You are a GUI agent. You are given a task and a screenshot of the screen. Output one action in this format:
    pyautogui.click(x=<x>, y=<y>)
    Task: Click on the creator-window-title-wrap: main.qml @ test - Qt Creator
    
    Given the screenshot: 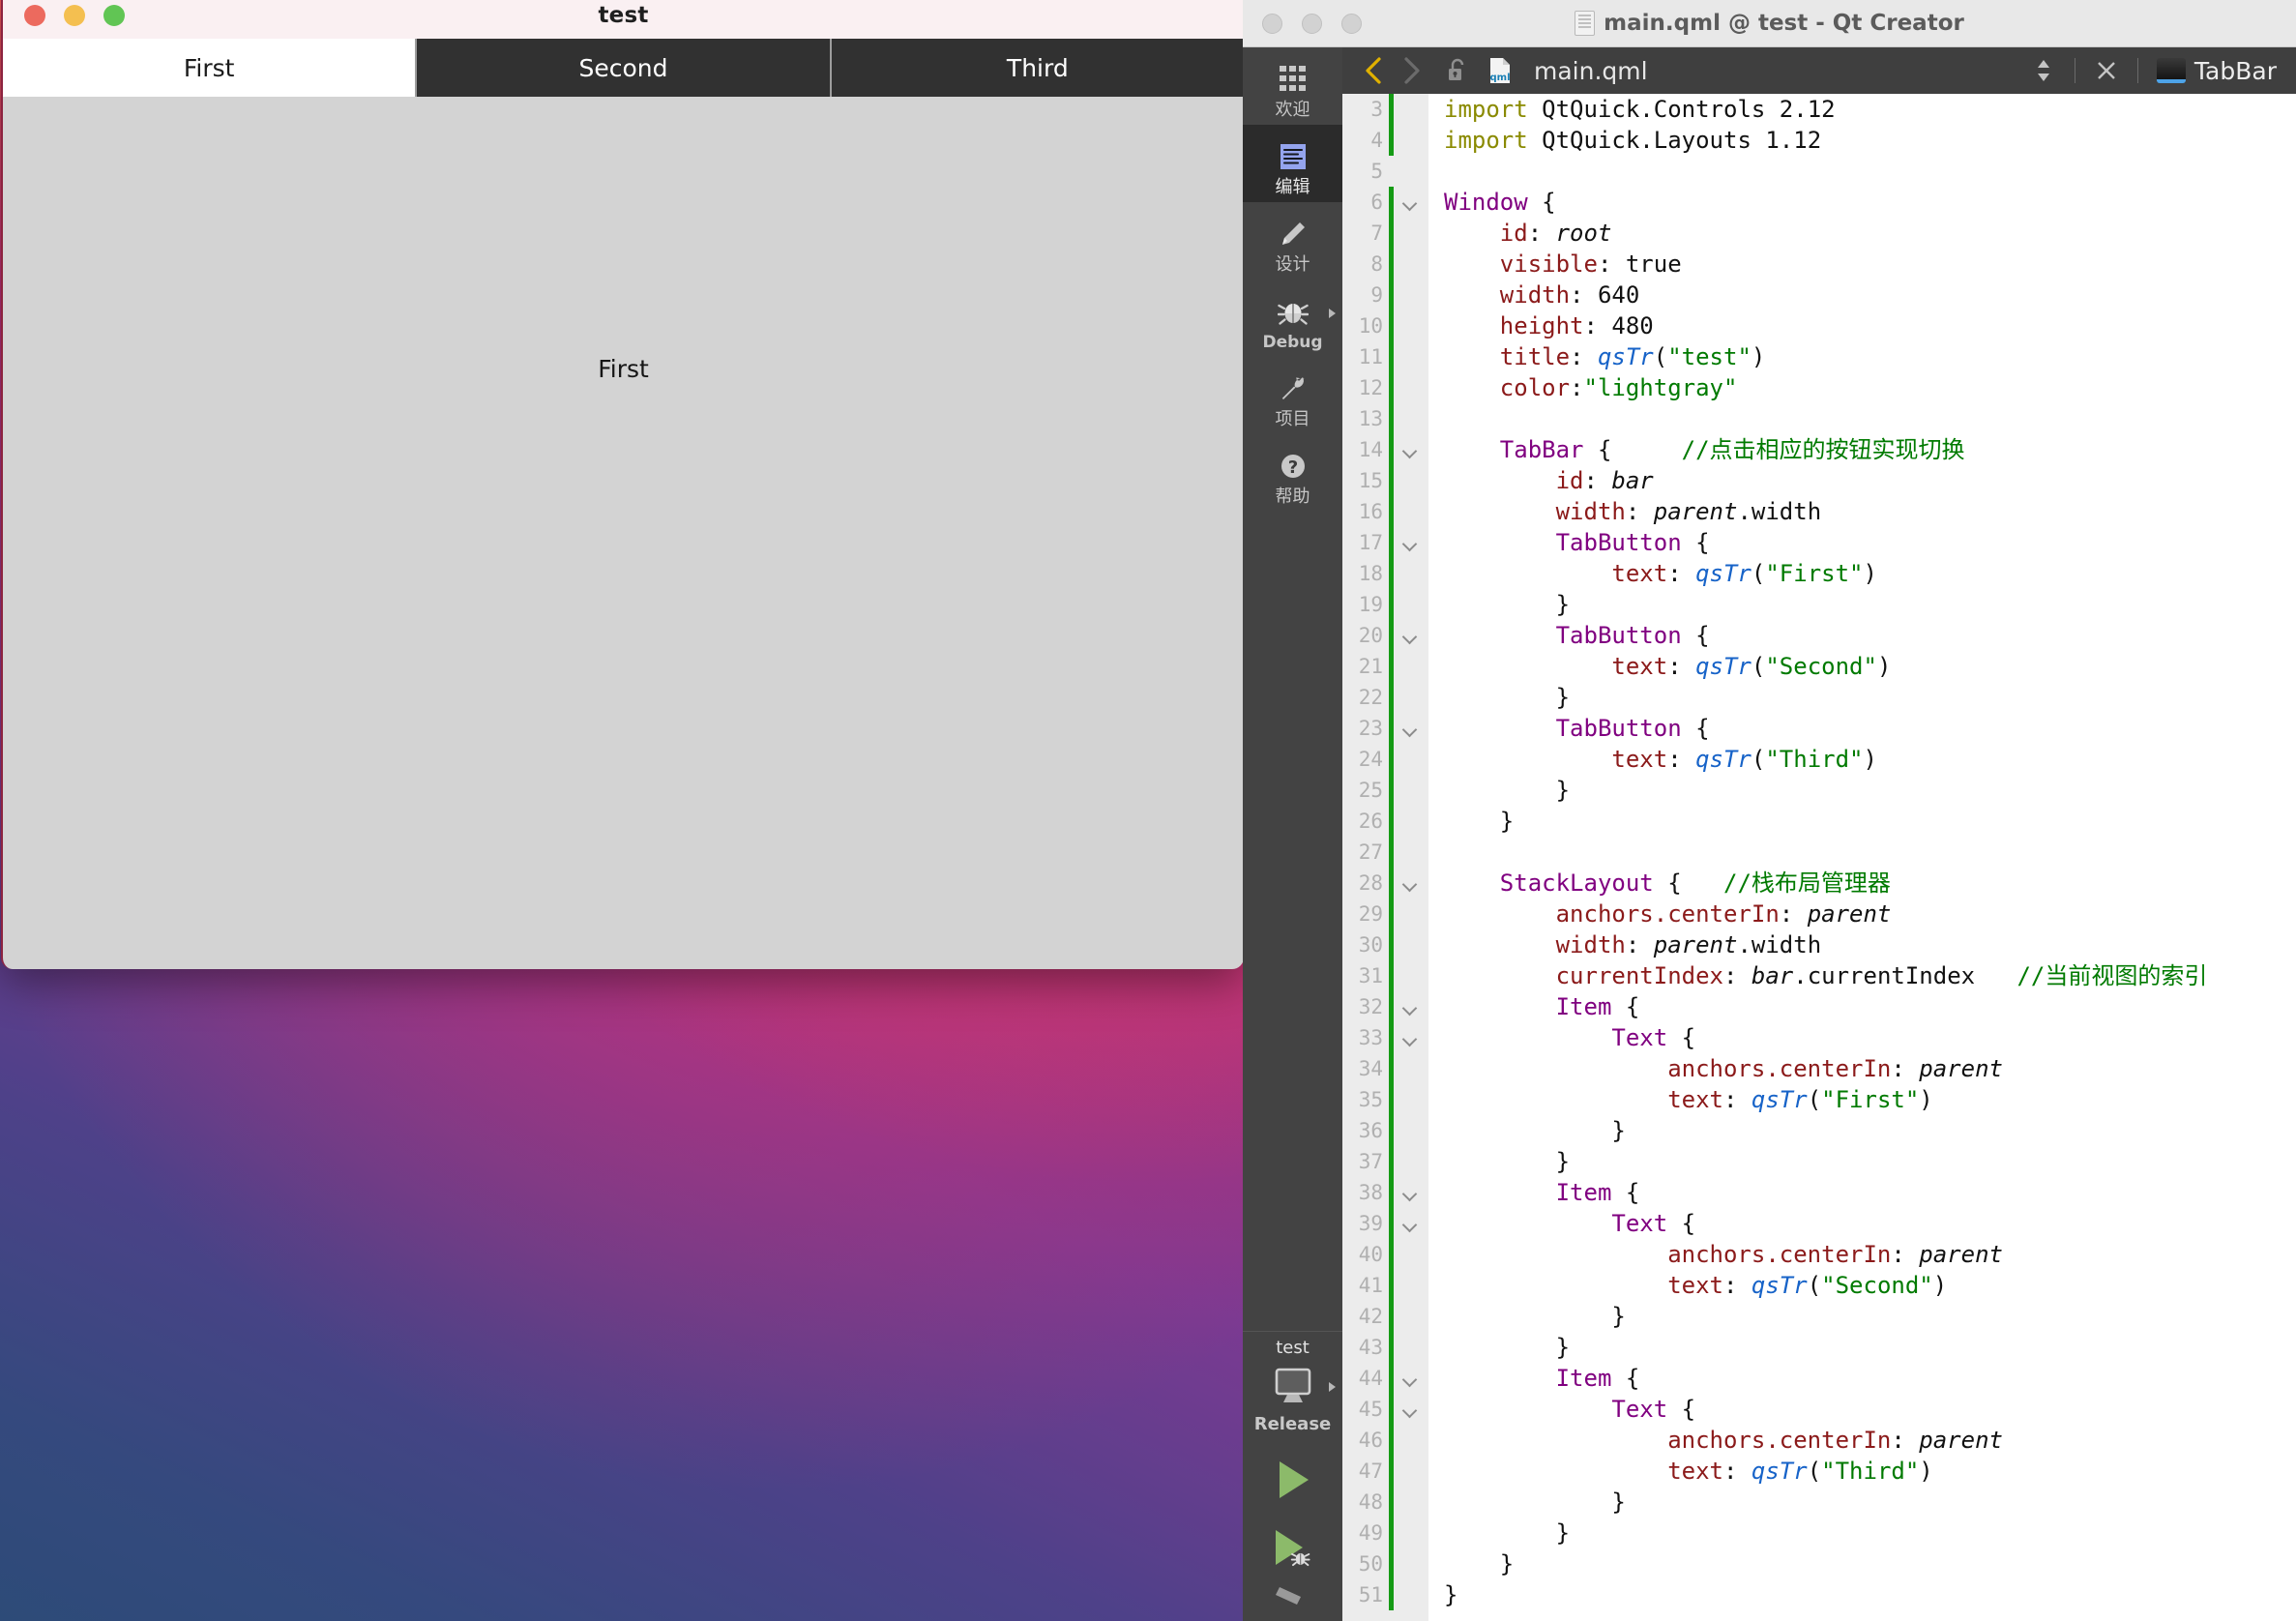 What is the action you would take?
    pyautogui.click(x=1769, y=23)
    